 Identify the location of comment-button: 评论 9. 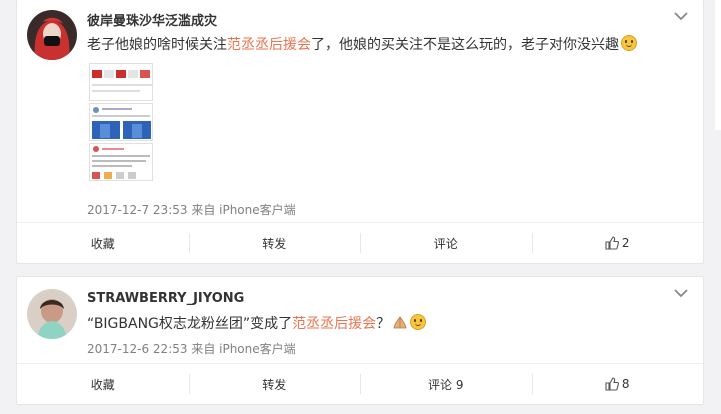
(446, 384).